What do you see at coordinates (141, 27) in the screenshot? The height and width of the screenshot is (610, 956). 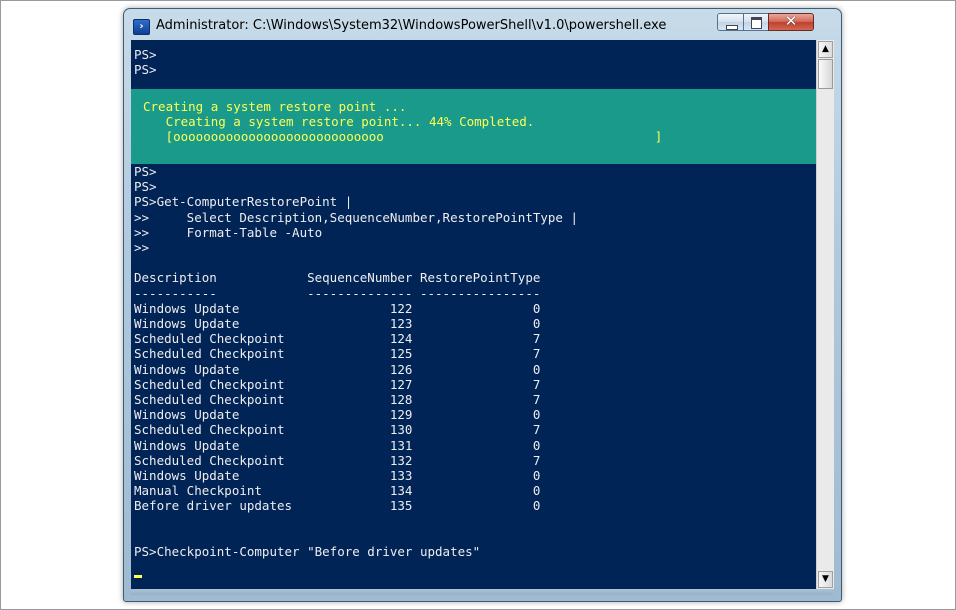 I see `powershell-icon: ›` at bounding box center [141, 27].